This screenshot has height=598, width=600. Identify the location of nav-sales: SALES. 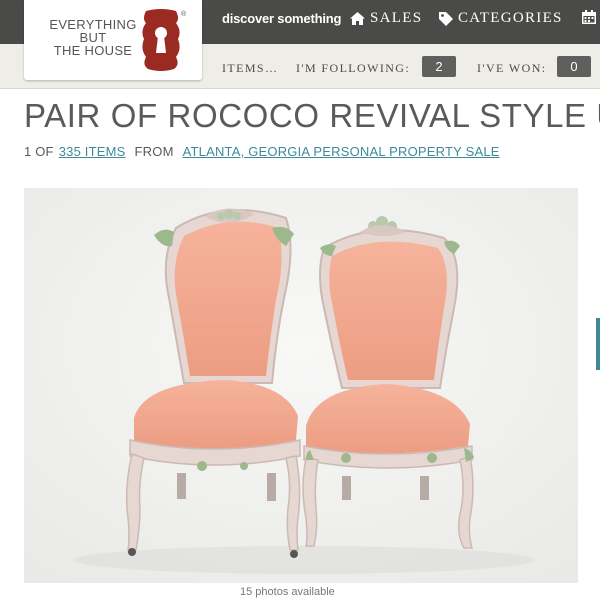
(386, 18).